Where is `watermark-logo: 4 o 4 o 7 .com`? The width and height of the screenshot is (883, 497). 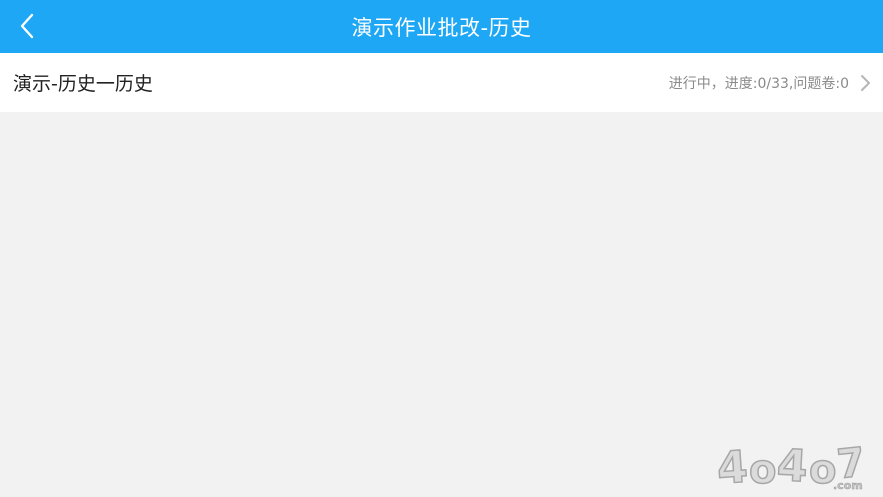 watermark-logo: 4 o 4 o 7 .com is located at coordinates (791, 465).